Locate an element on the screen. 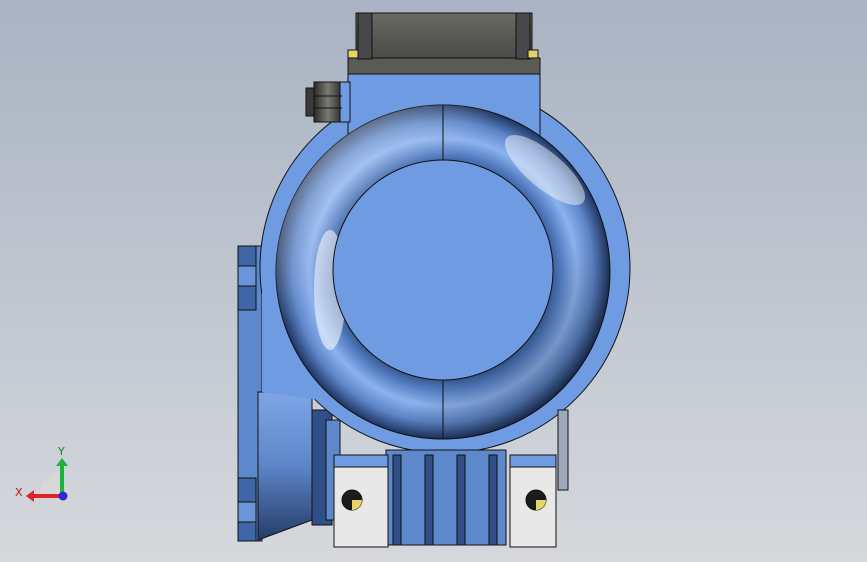 The image size is (867, 562). mounting-foot-left is located at coordinates (361, 501).